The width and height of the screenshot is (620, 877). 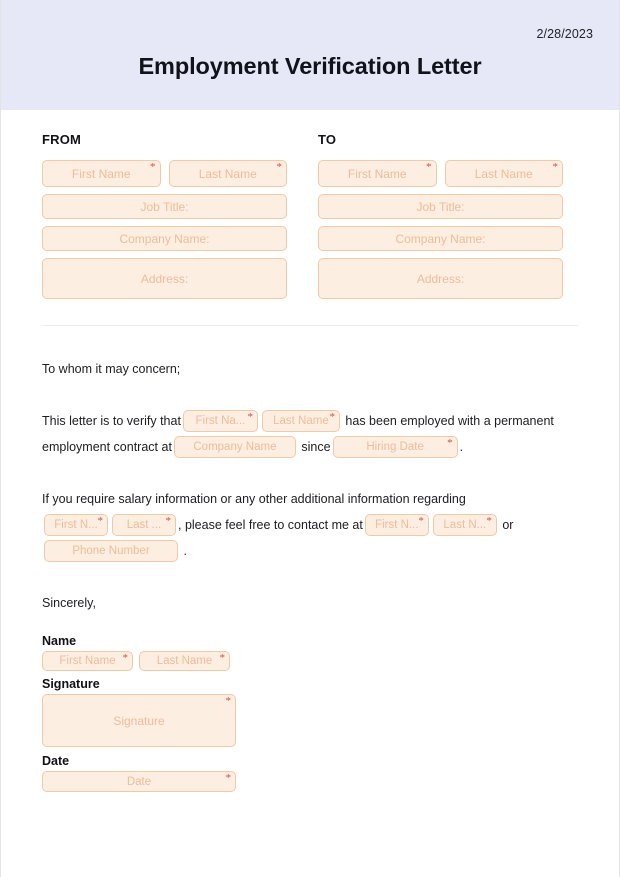 I want to click on to-first-name-placeholder: First Name, so click(x=377, y=173).